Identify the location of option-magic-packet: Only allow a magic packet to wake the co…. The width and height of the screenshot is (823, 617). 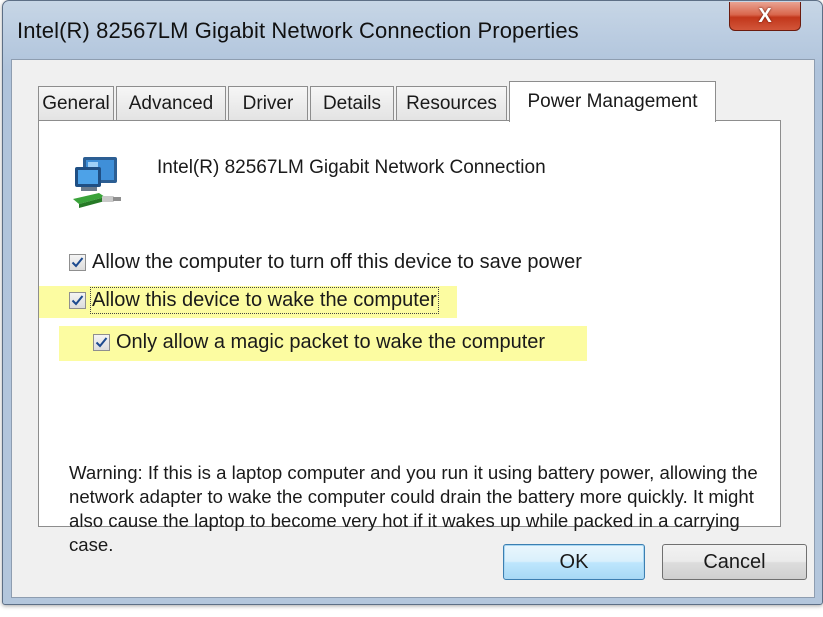
(319, 342).